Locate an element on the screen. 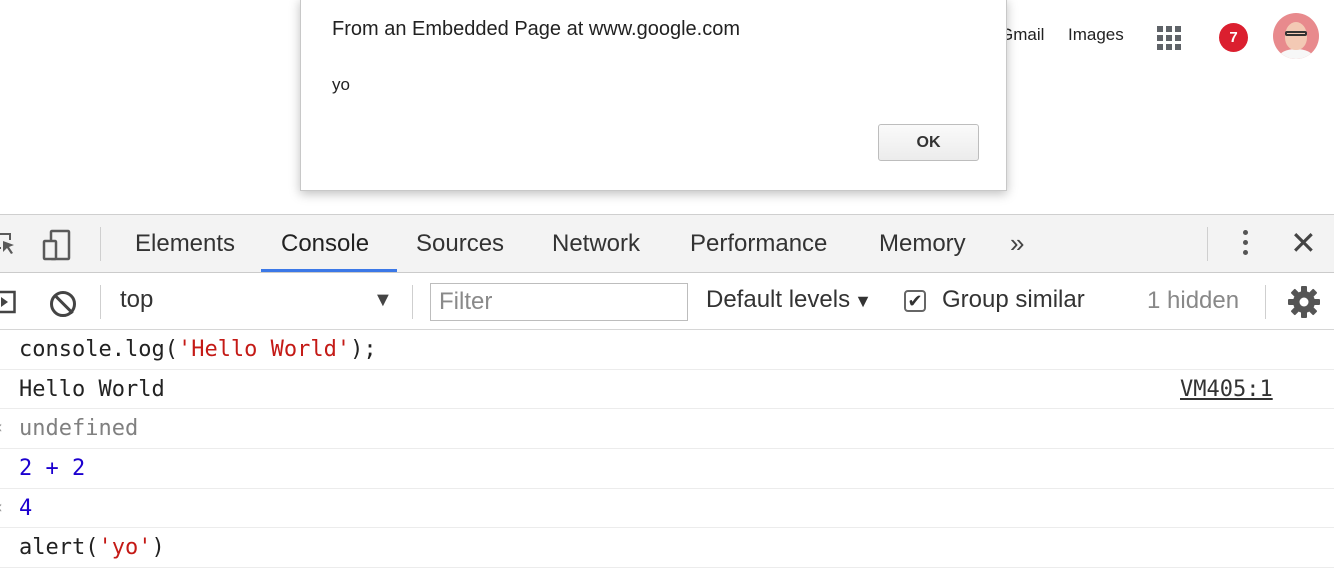  notification-badge: 7 is located at coordinates (1233, 37).